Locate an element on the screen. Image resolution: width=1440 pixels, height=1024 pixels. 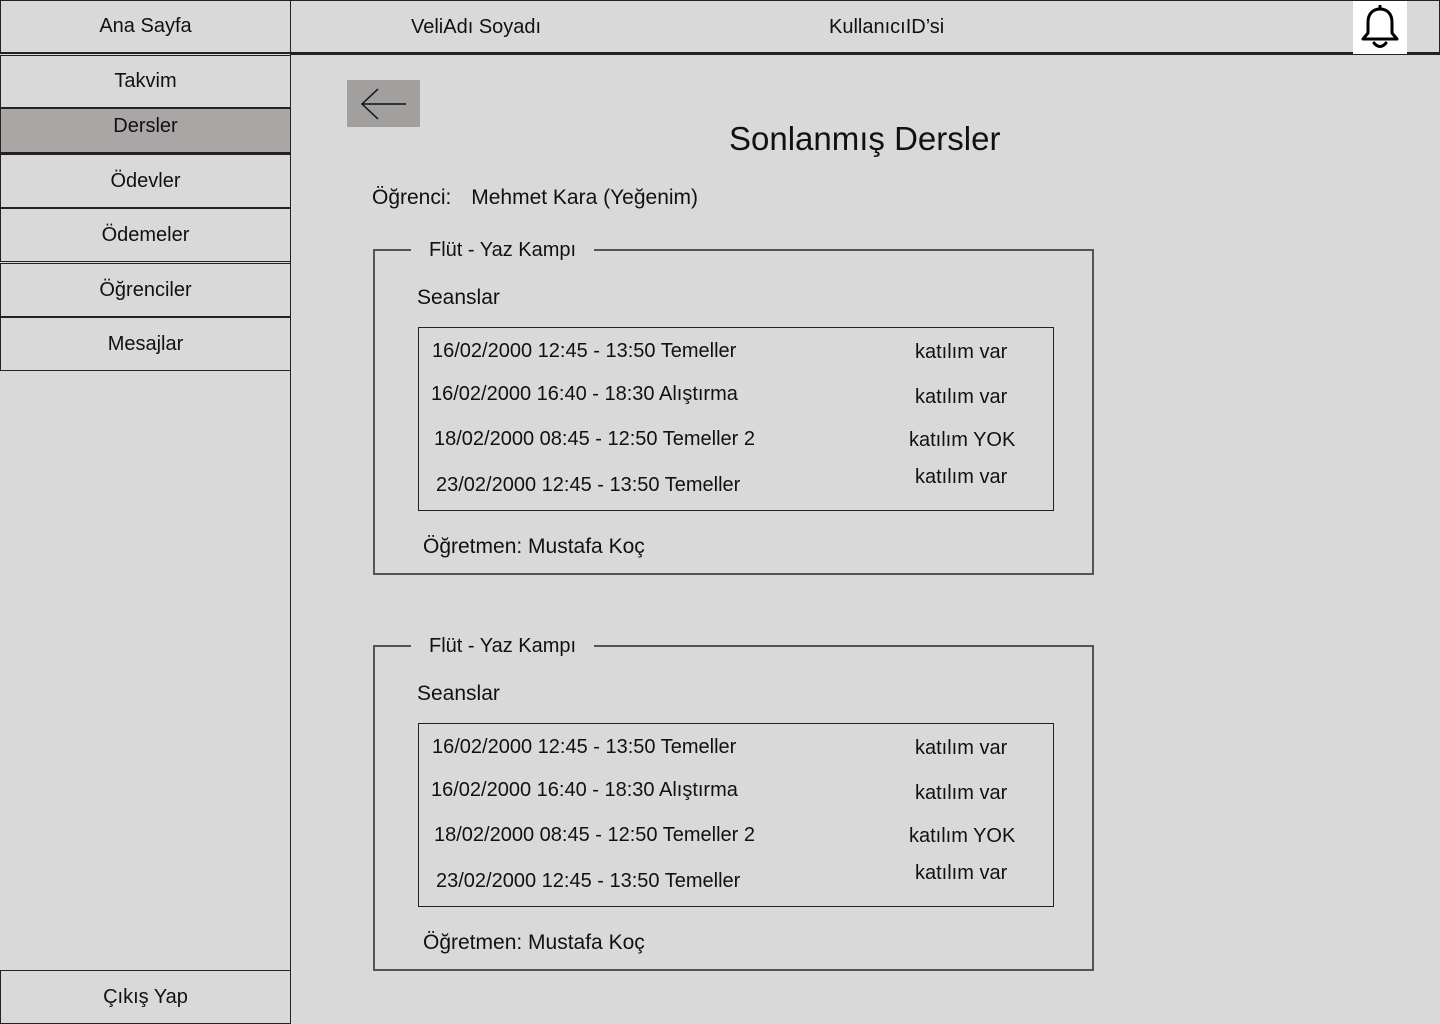
sidebar-item-label: Mesajlar is located at coordinates (145, 343).